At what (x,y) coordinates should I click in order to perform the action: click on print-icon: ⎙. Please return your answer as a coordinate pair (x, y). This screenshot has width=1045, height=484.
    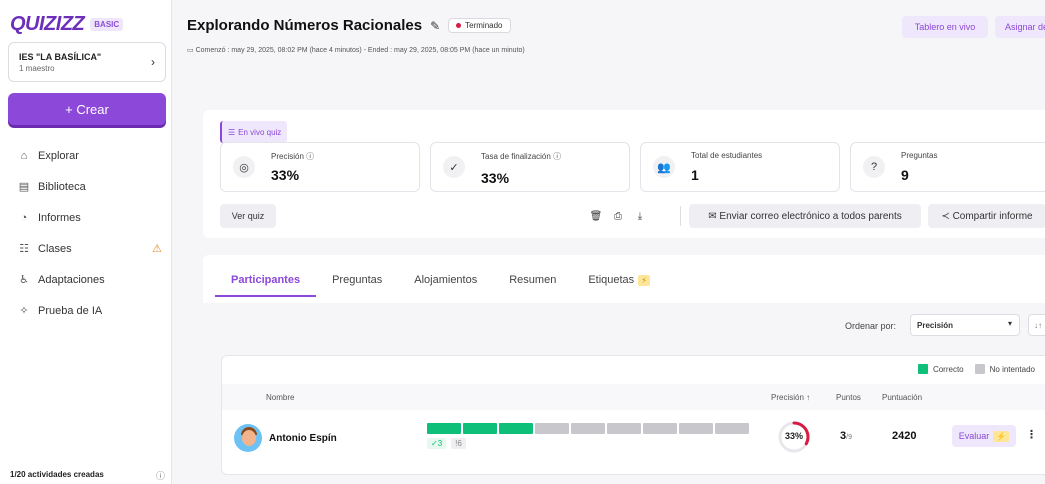
    Looking at the image, I should click on (618, 216).